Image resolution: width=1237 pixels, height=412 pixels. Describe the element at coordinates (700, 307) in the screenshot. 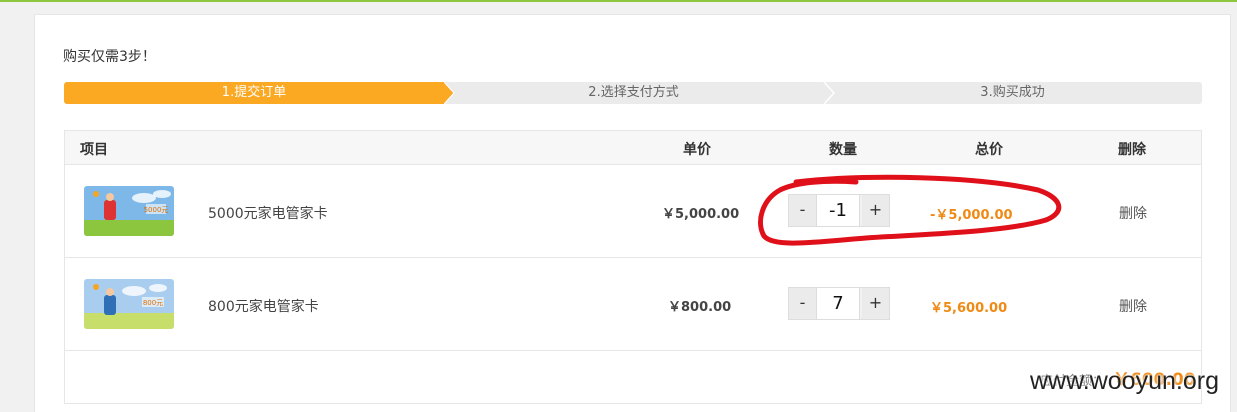

I see `unit-price: ￥800.00` at that location.